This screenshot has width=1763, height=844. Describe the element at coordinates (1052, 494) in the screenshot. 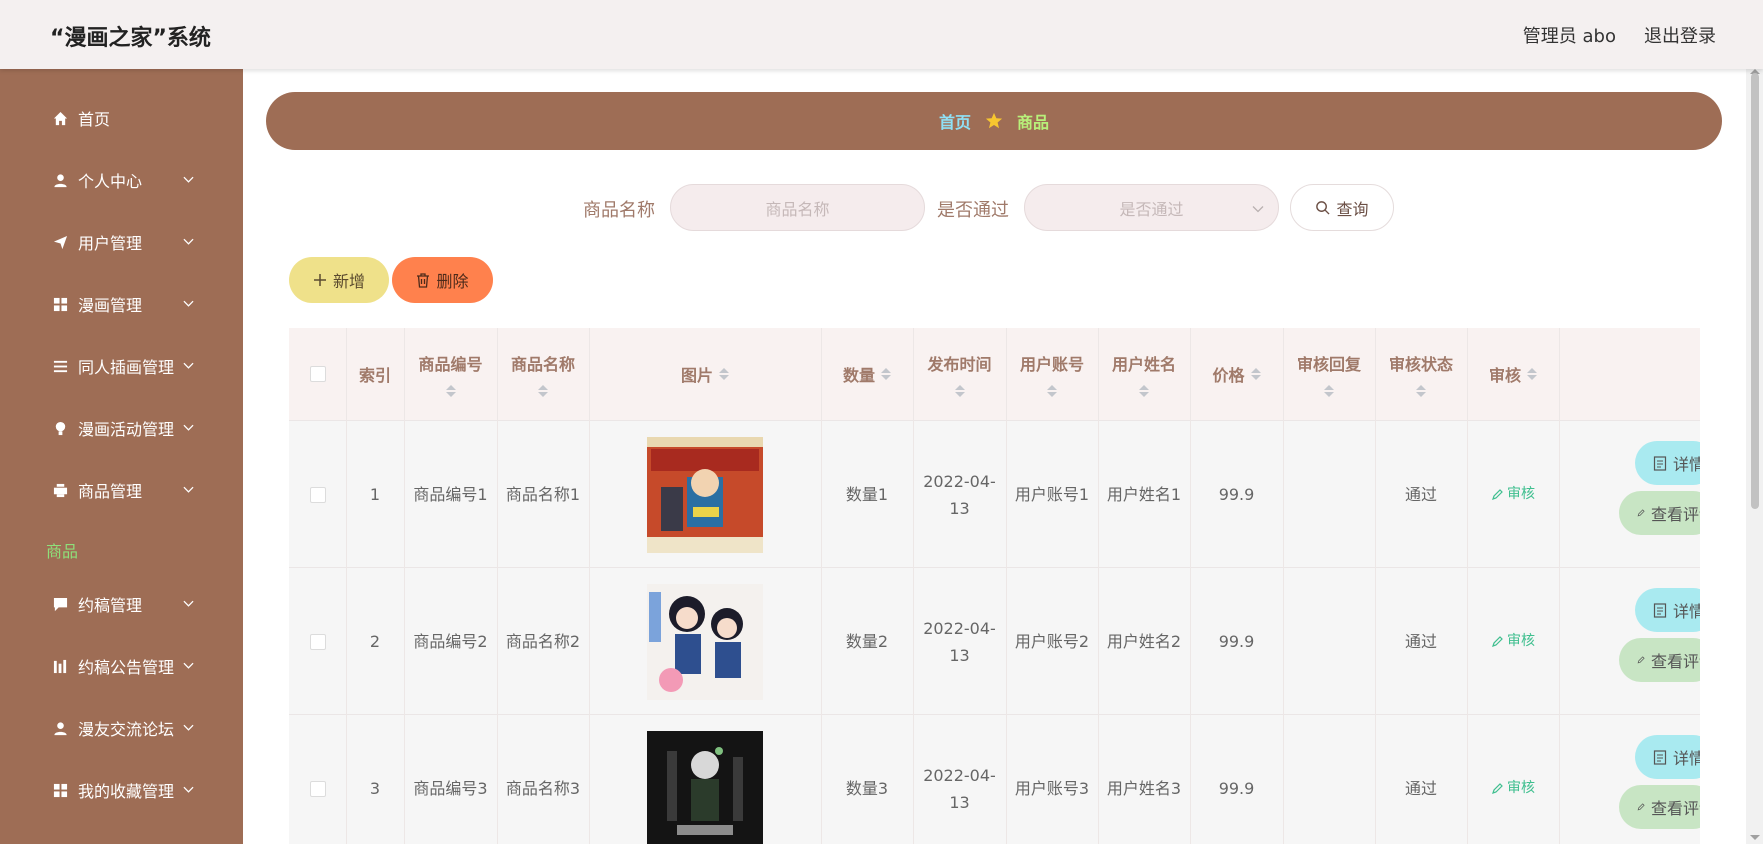

I see `cell-account: 用户账号1` at that location.